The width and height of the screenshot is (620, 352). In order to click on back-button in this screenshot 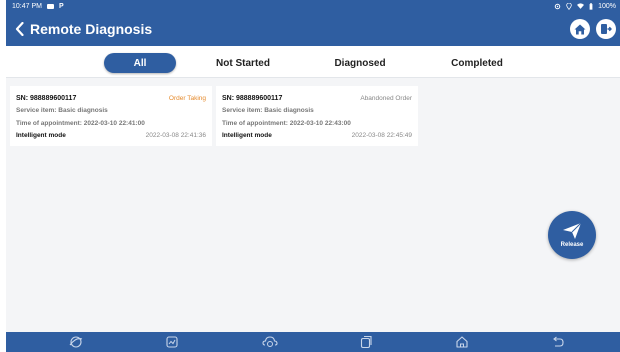, I will do `click(19, 29)`.